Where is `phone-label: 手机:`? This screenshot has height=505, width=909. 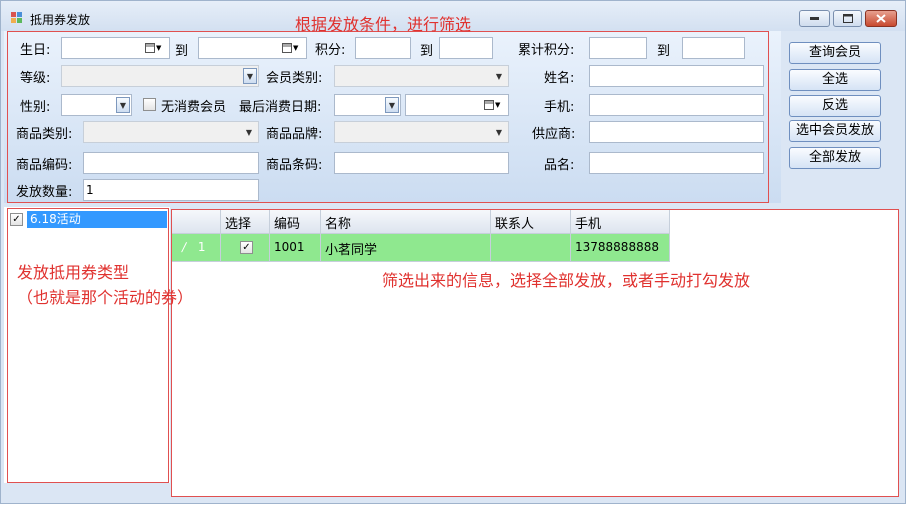
phone-label: 手机: is located at coordinates (559, 107).